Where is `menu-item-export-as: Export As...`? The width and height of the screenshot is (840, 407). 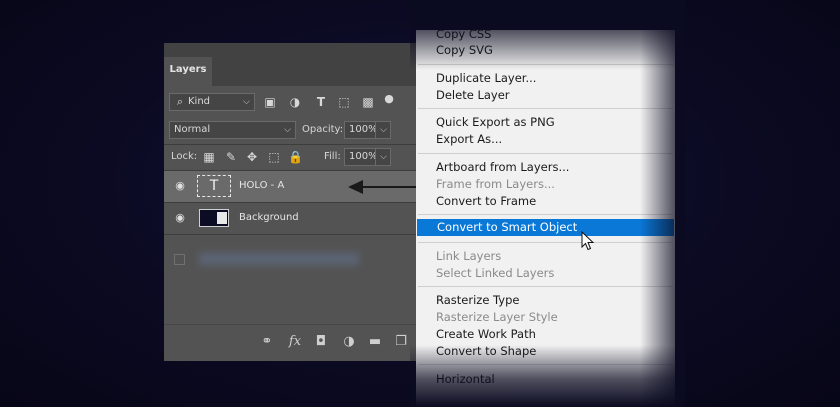 menu-item-export-as: Export As... is located at coordinates (545, 139).